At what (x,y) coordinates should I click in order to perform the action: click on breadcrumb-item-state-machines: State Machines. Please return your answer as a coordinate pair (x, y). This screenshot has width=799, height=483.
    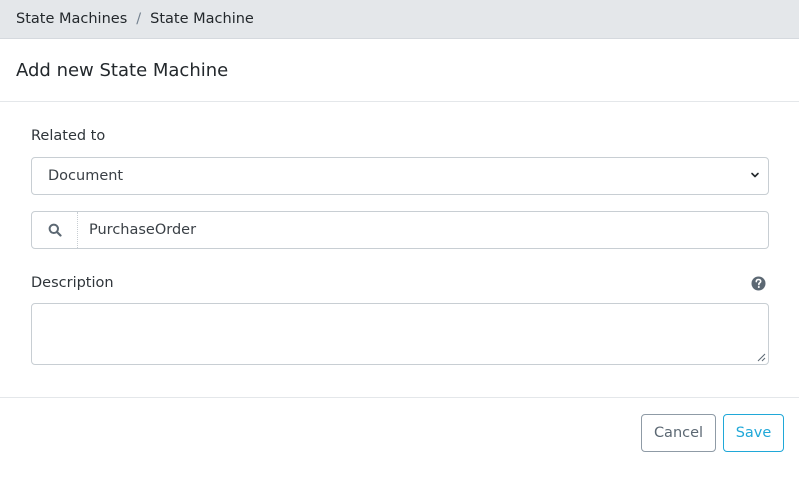
    Looking at the image, I should click on (71, 19).